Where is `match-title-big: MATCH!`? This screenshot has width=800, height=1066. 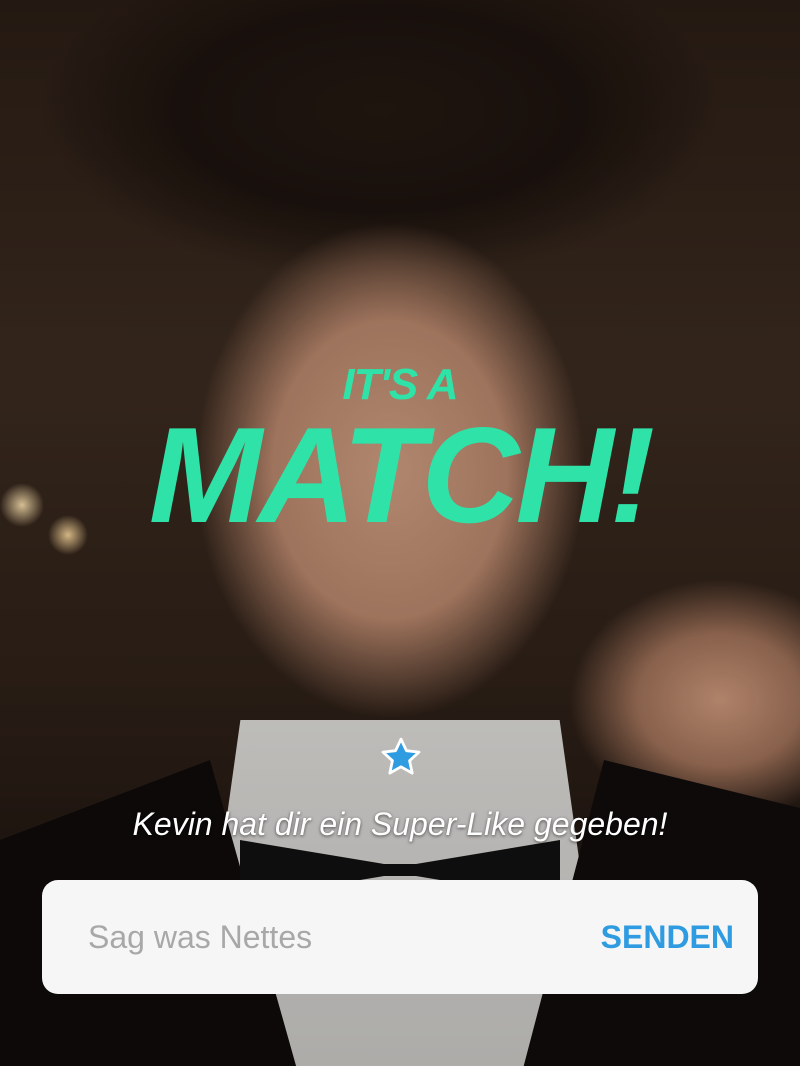 match-title-big: MATCH! is located at coordinates (401, 475).